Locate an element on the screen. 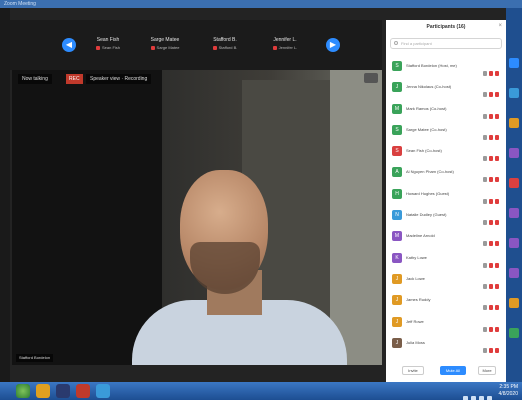 The height and width of the screenshot is (400, 522). prev-page-arrow-icon: ◀ is located at coordinates (69, 45).